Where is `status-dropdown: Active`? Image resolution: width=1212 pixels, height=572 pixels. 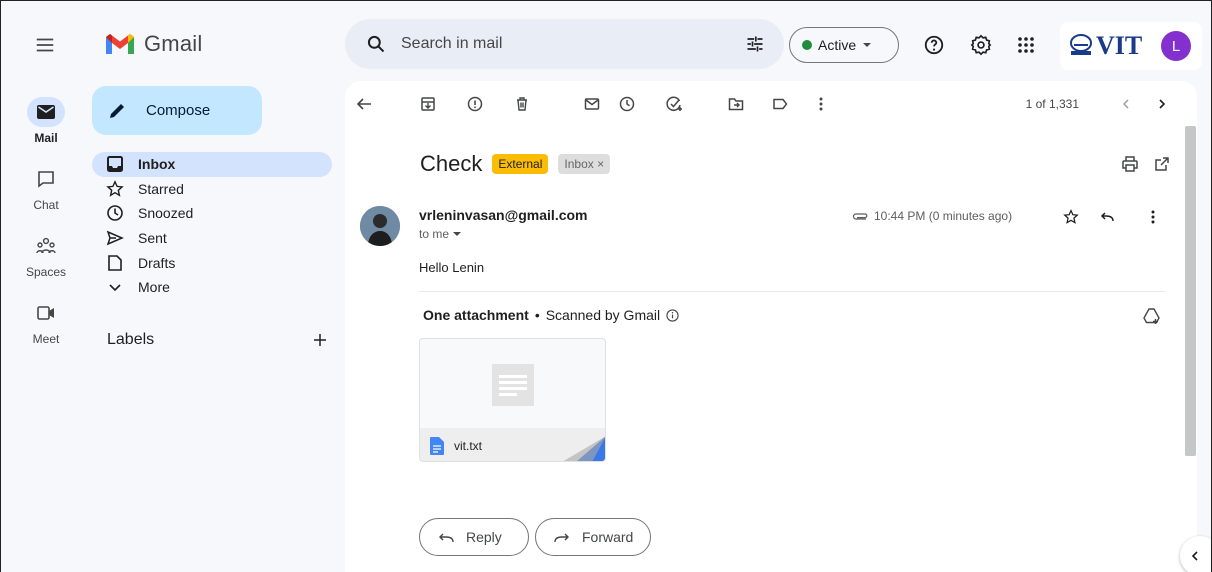
status-dropdown: Active is located at coordinates (844, 45).